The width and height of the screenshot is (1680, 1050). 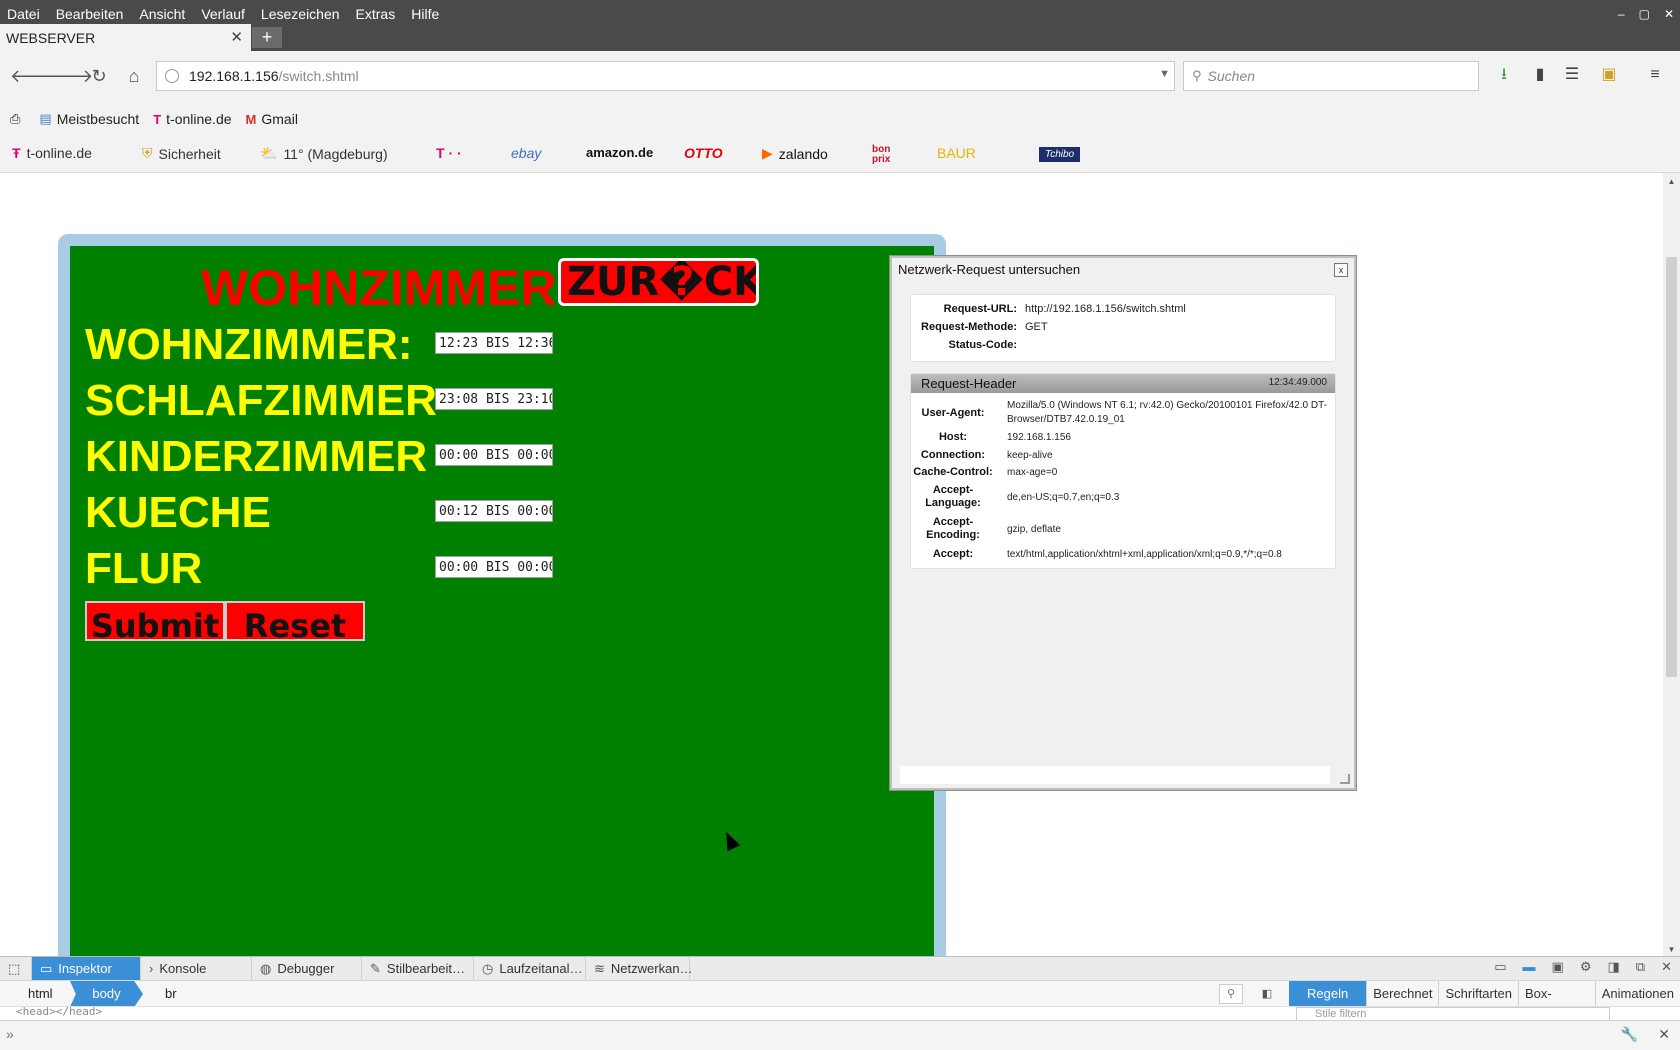 What do you see at coordinates (1586, 967) in the screenshot?
I see `settings-gear-icon: ⚙` at bounding box center [1586, 967].